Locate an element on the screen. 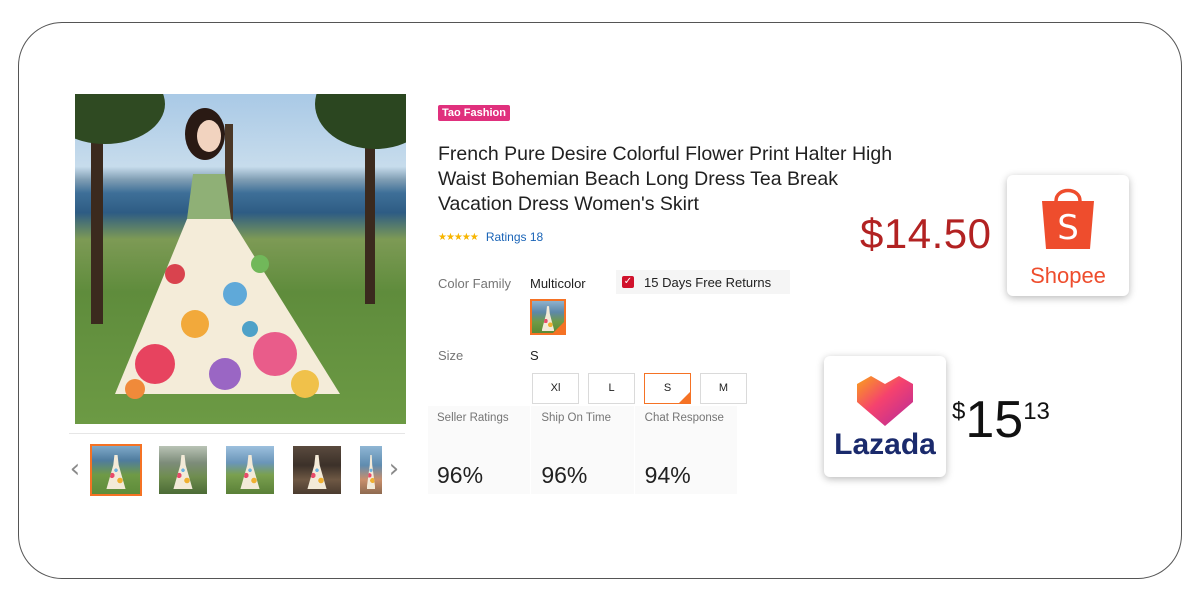 The width and height of the screenshot is (1198, 595). shopee-logo: S Shopee is located at coordinates (1068, 235).